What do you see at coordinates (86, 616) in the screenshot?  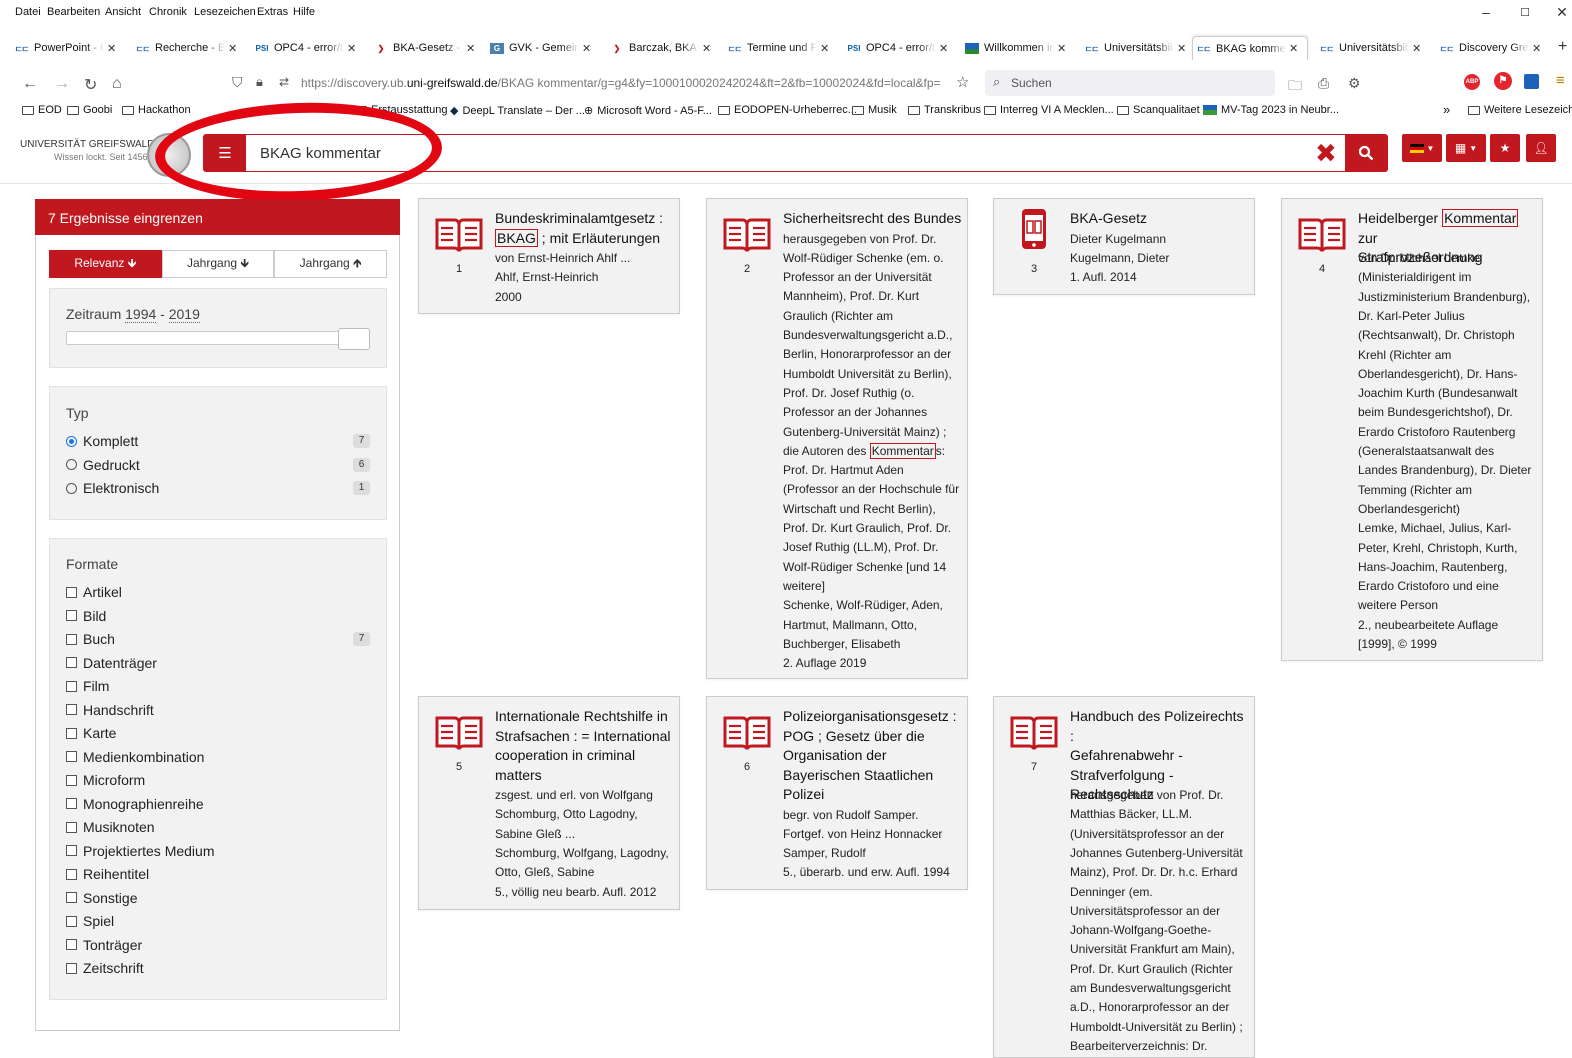 I see `format-option: Bild` at bounding box center [86, 616].